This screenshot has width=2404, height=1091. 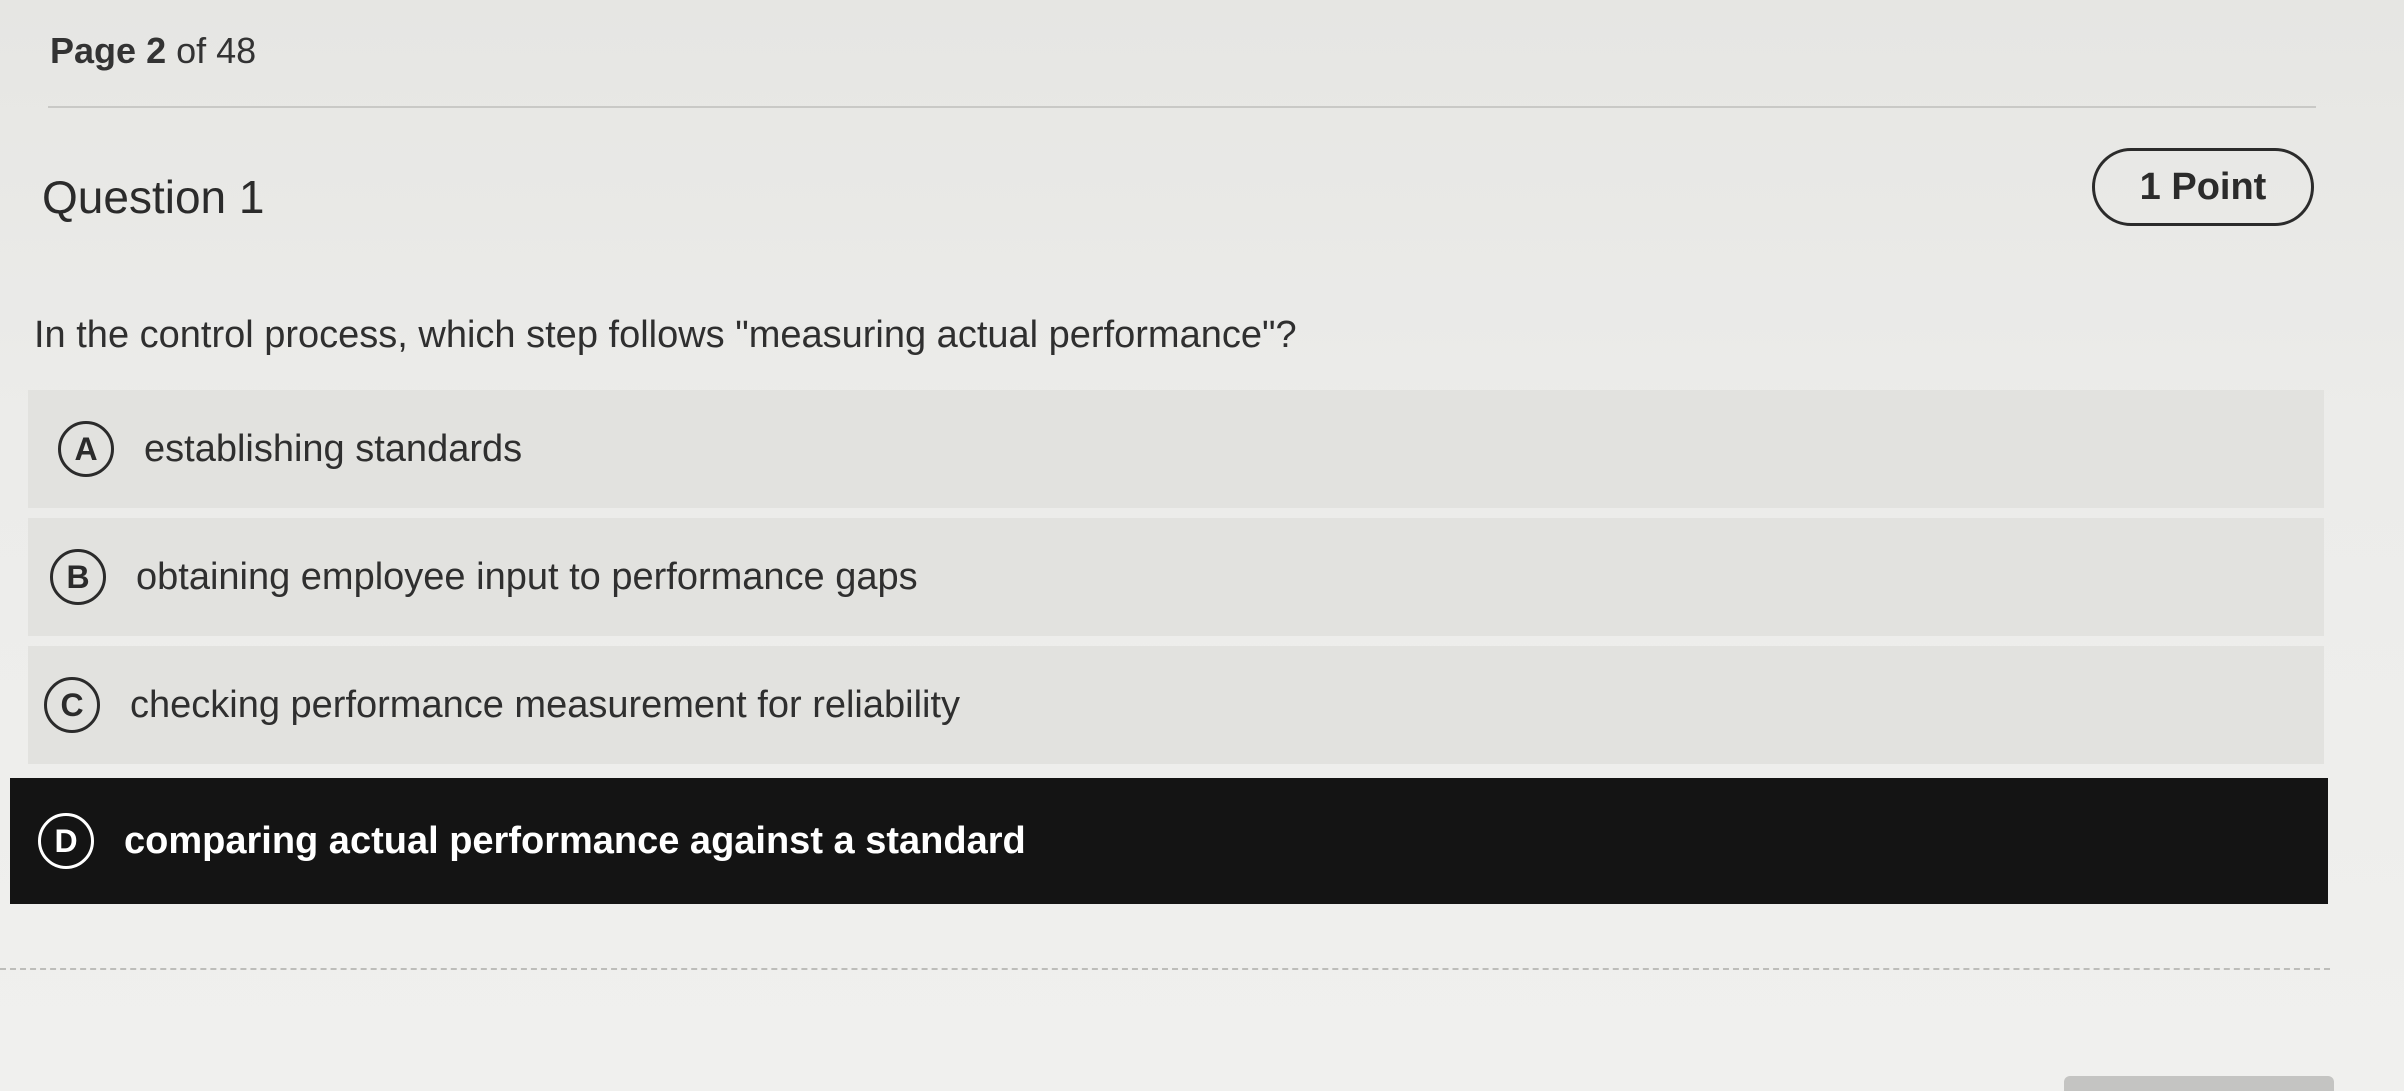 I want to click on answer-choice-a: A establishing standards, so click(x=1176, y=449).